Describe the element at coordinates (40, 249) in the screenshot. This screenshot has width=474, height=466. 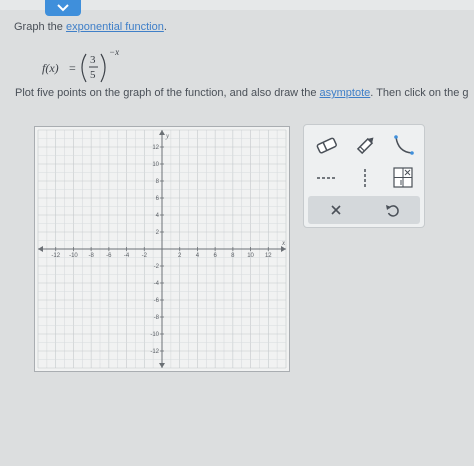
I see `x-axis-arrow-left` at that location.